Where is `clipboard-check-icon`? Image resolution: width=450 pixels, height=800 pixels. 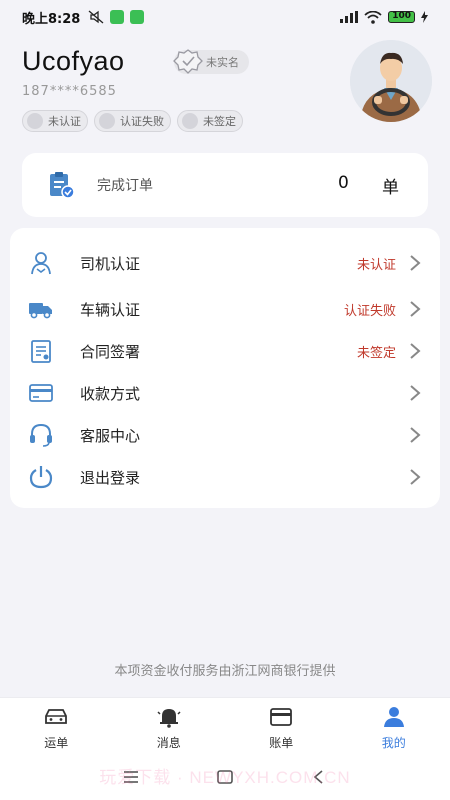 clipboard-check-icon is located at coordinates (62, 185).